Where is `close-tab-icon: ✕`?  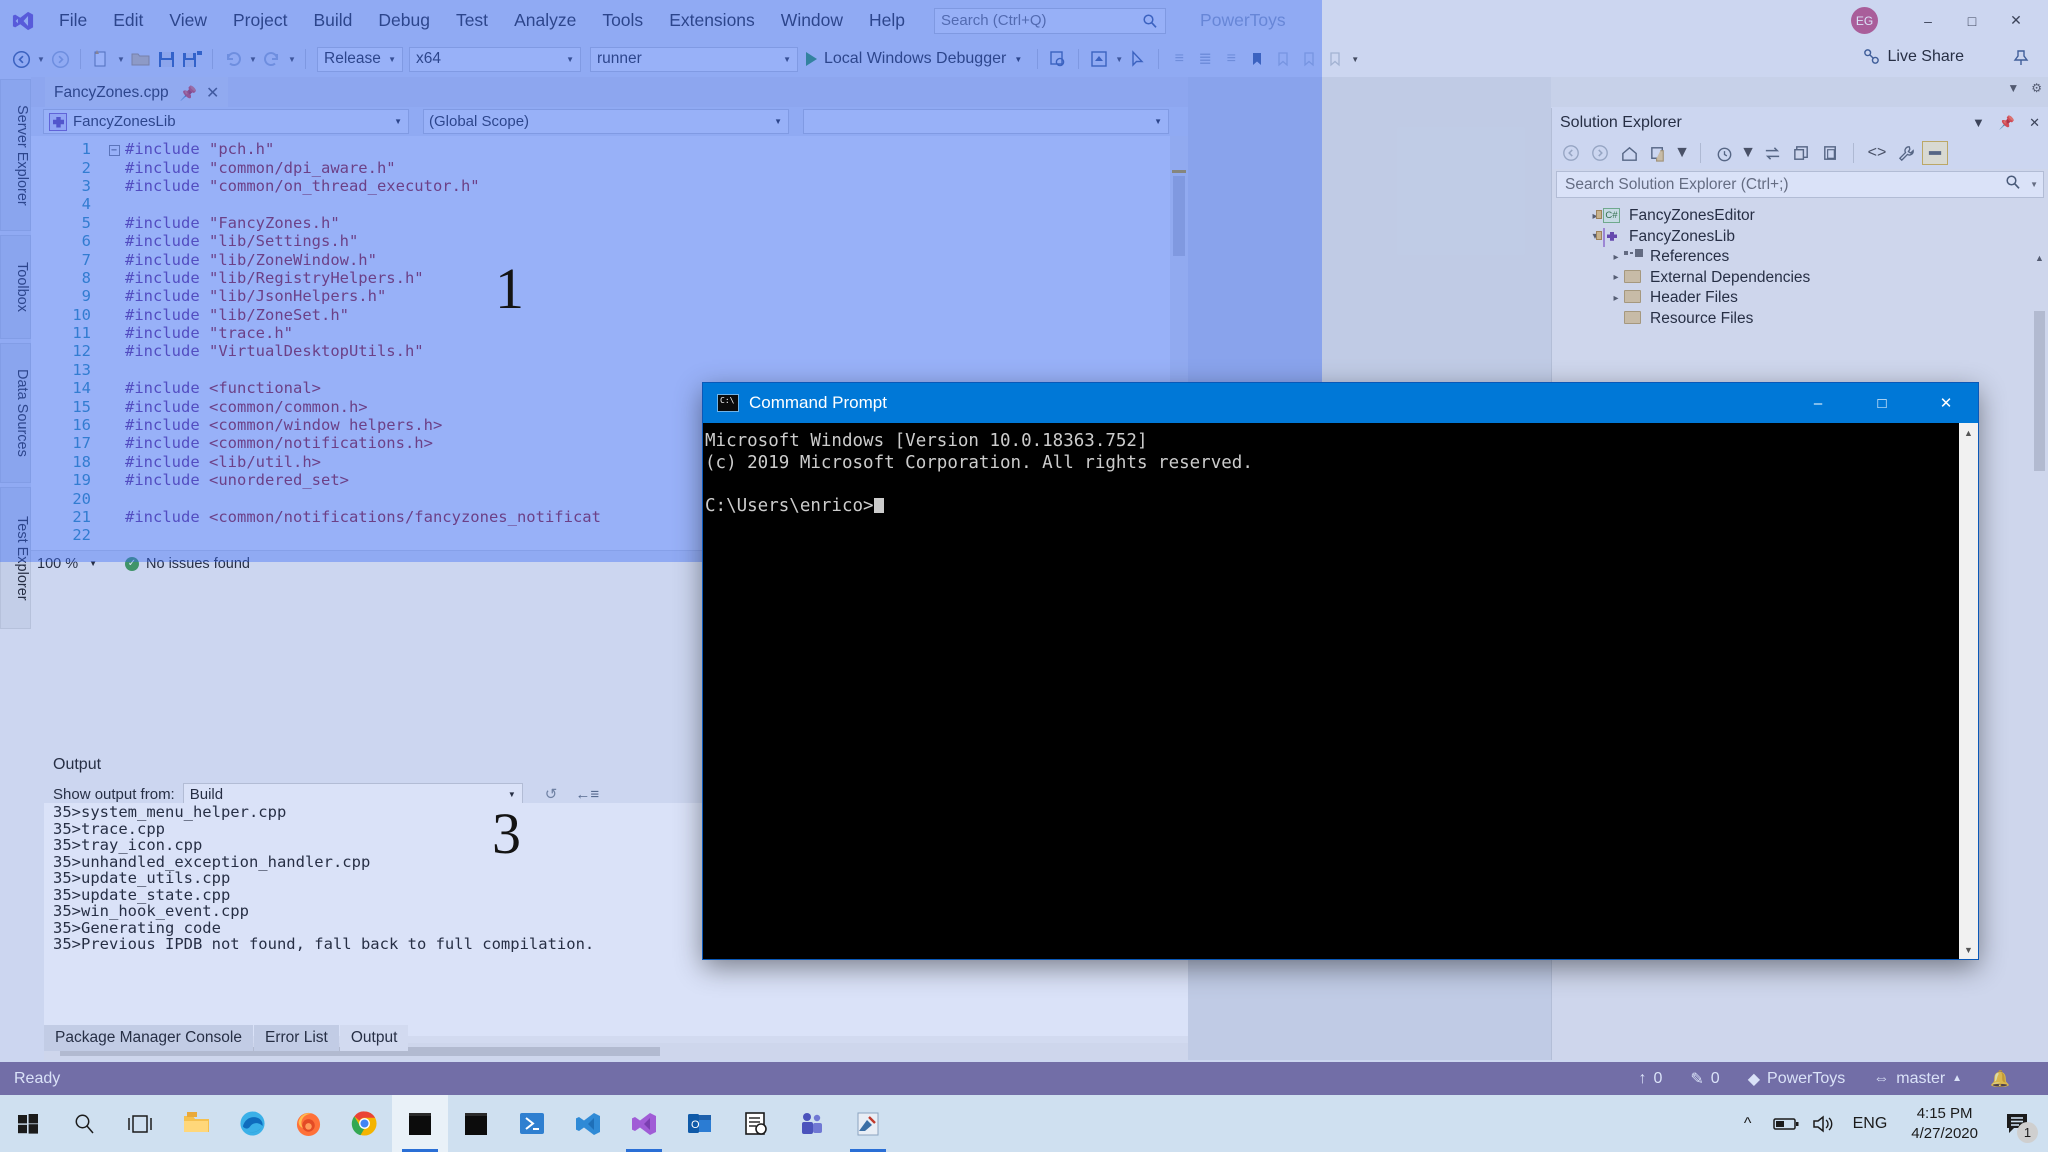 close-tab-icon: ✕ is located at coordinates (212, 93).